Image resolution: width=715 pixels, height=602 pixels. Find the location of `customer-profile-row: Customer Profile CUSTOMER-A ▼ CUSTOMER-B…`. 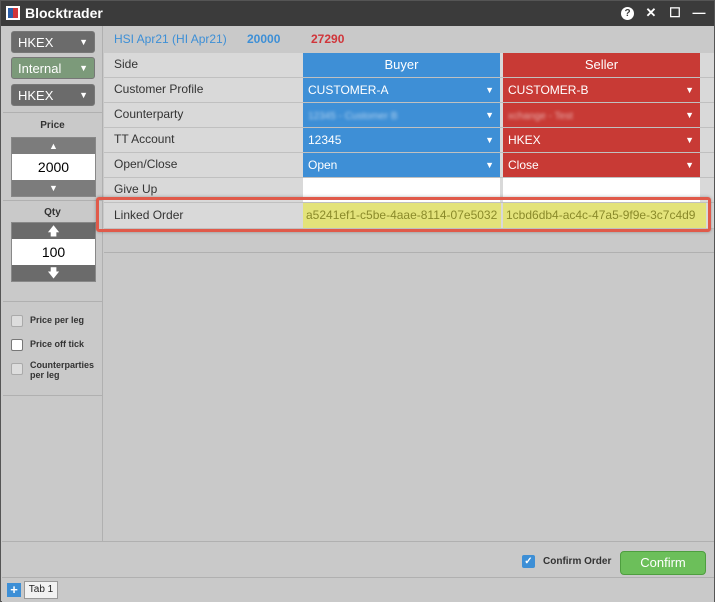

customer-profile-row: Customer Profile CUSTOMER-A ▼ CUSTOMER-B… is located at coordinates (409, 90).